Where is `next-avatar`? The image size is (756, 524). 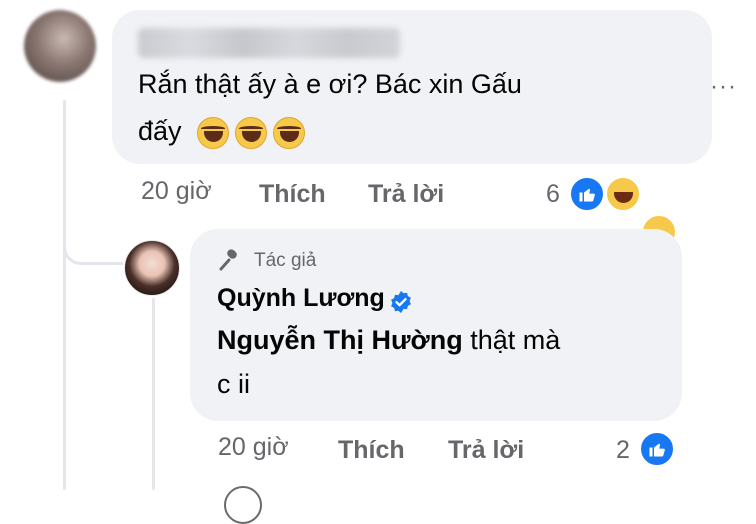
next-avatar is located at coordinates (243, 505).